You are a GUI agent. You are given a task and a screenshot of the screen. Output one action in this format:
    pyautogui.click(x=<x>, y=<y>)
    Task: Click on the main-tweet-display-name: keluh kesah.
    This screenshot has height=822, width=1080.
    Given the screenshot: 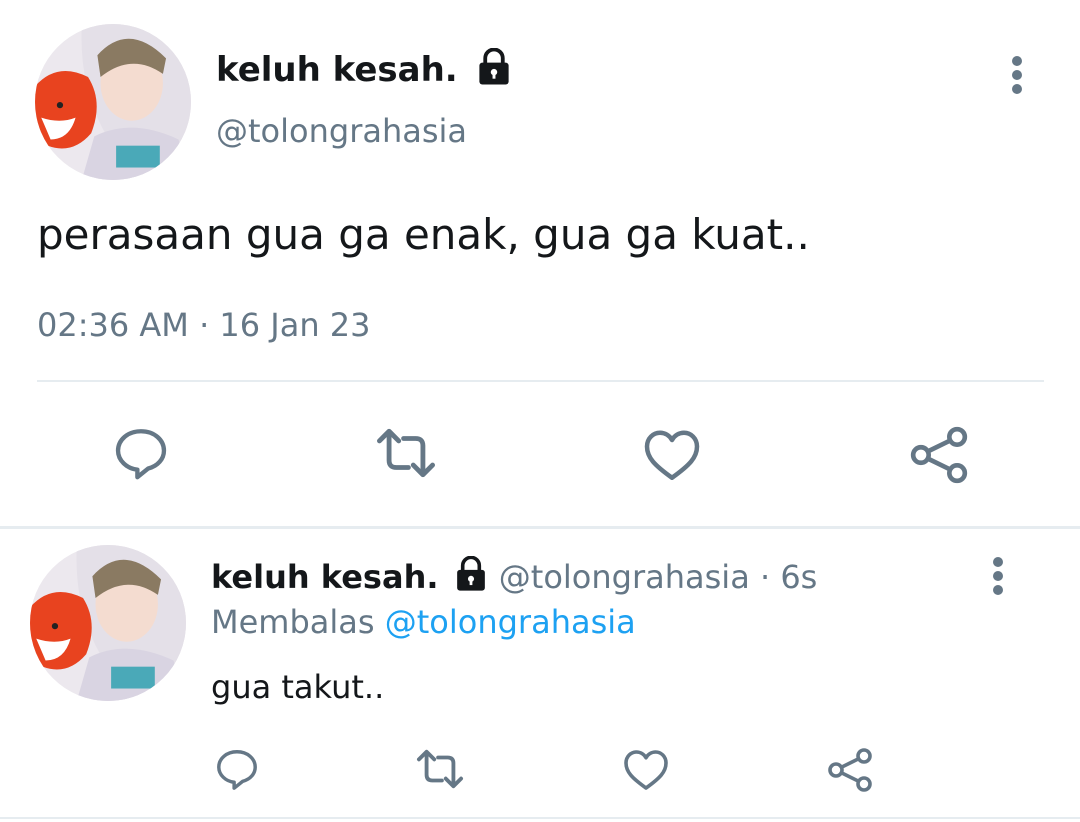 What is the action you would take?
    pyautogui.click(x=364, y=68)
    